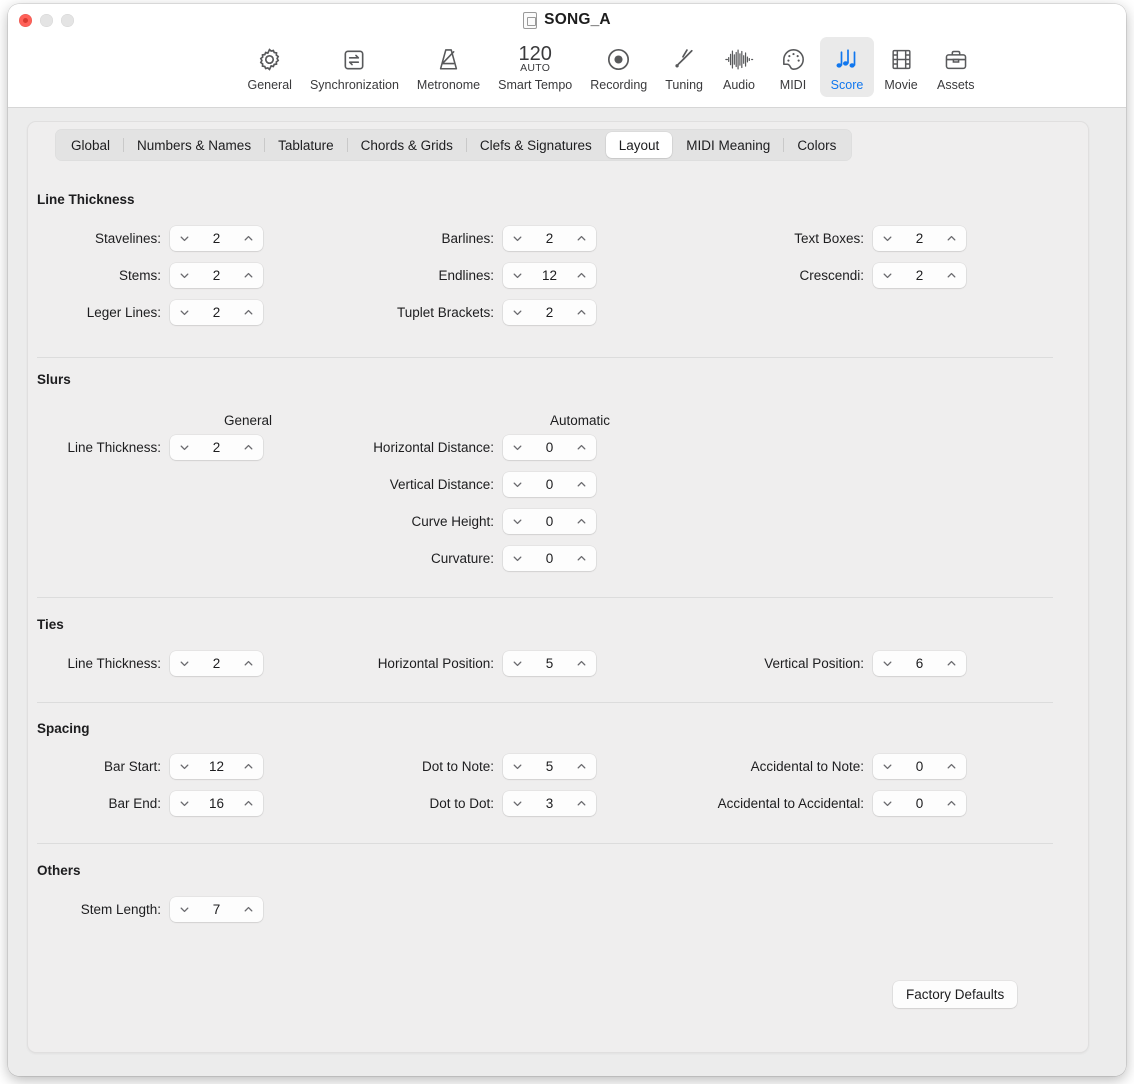 This screenshot has width=1134, height=1084. Describe the element at coordinates (797, 275) in the screenshot. I see `field-crescendi: Crescendi: 2` at that location.